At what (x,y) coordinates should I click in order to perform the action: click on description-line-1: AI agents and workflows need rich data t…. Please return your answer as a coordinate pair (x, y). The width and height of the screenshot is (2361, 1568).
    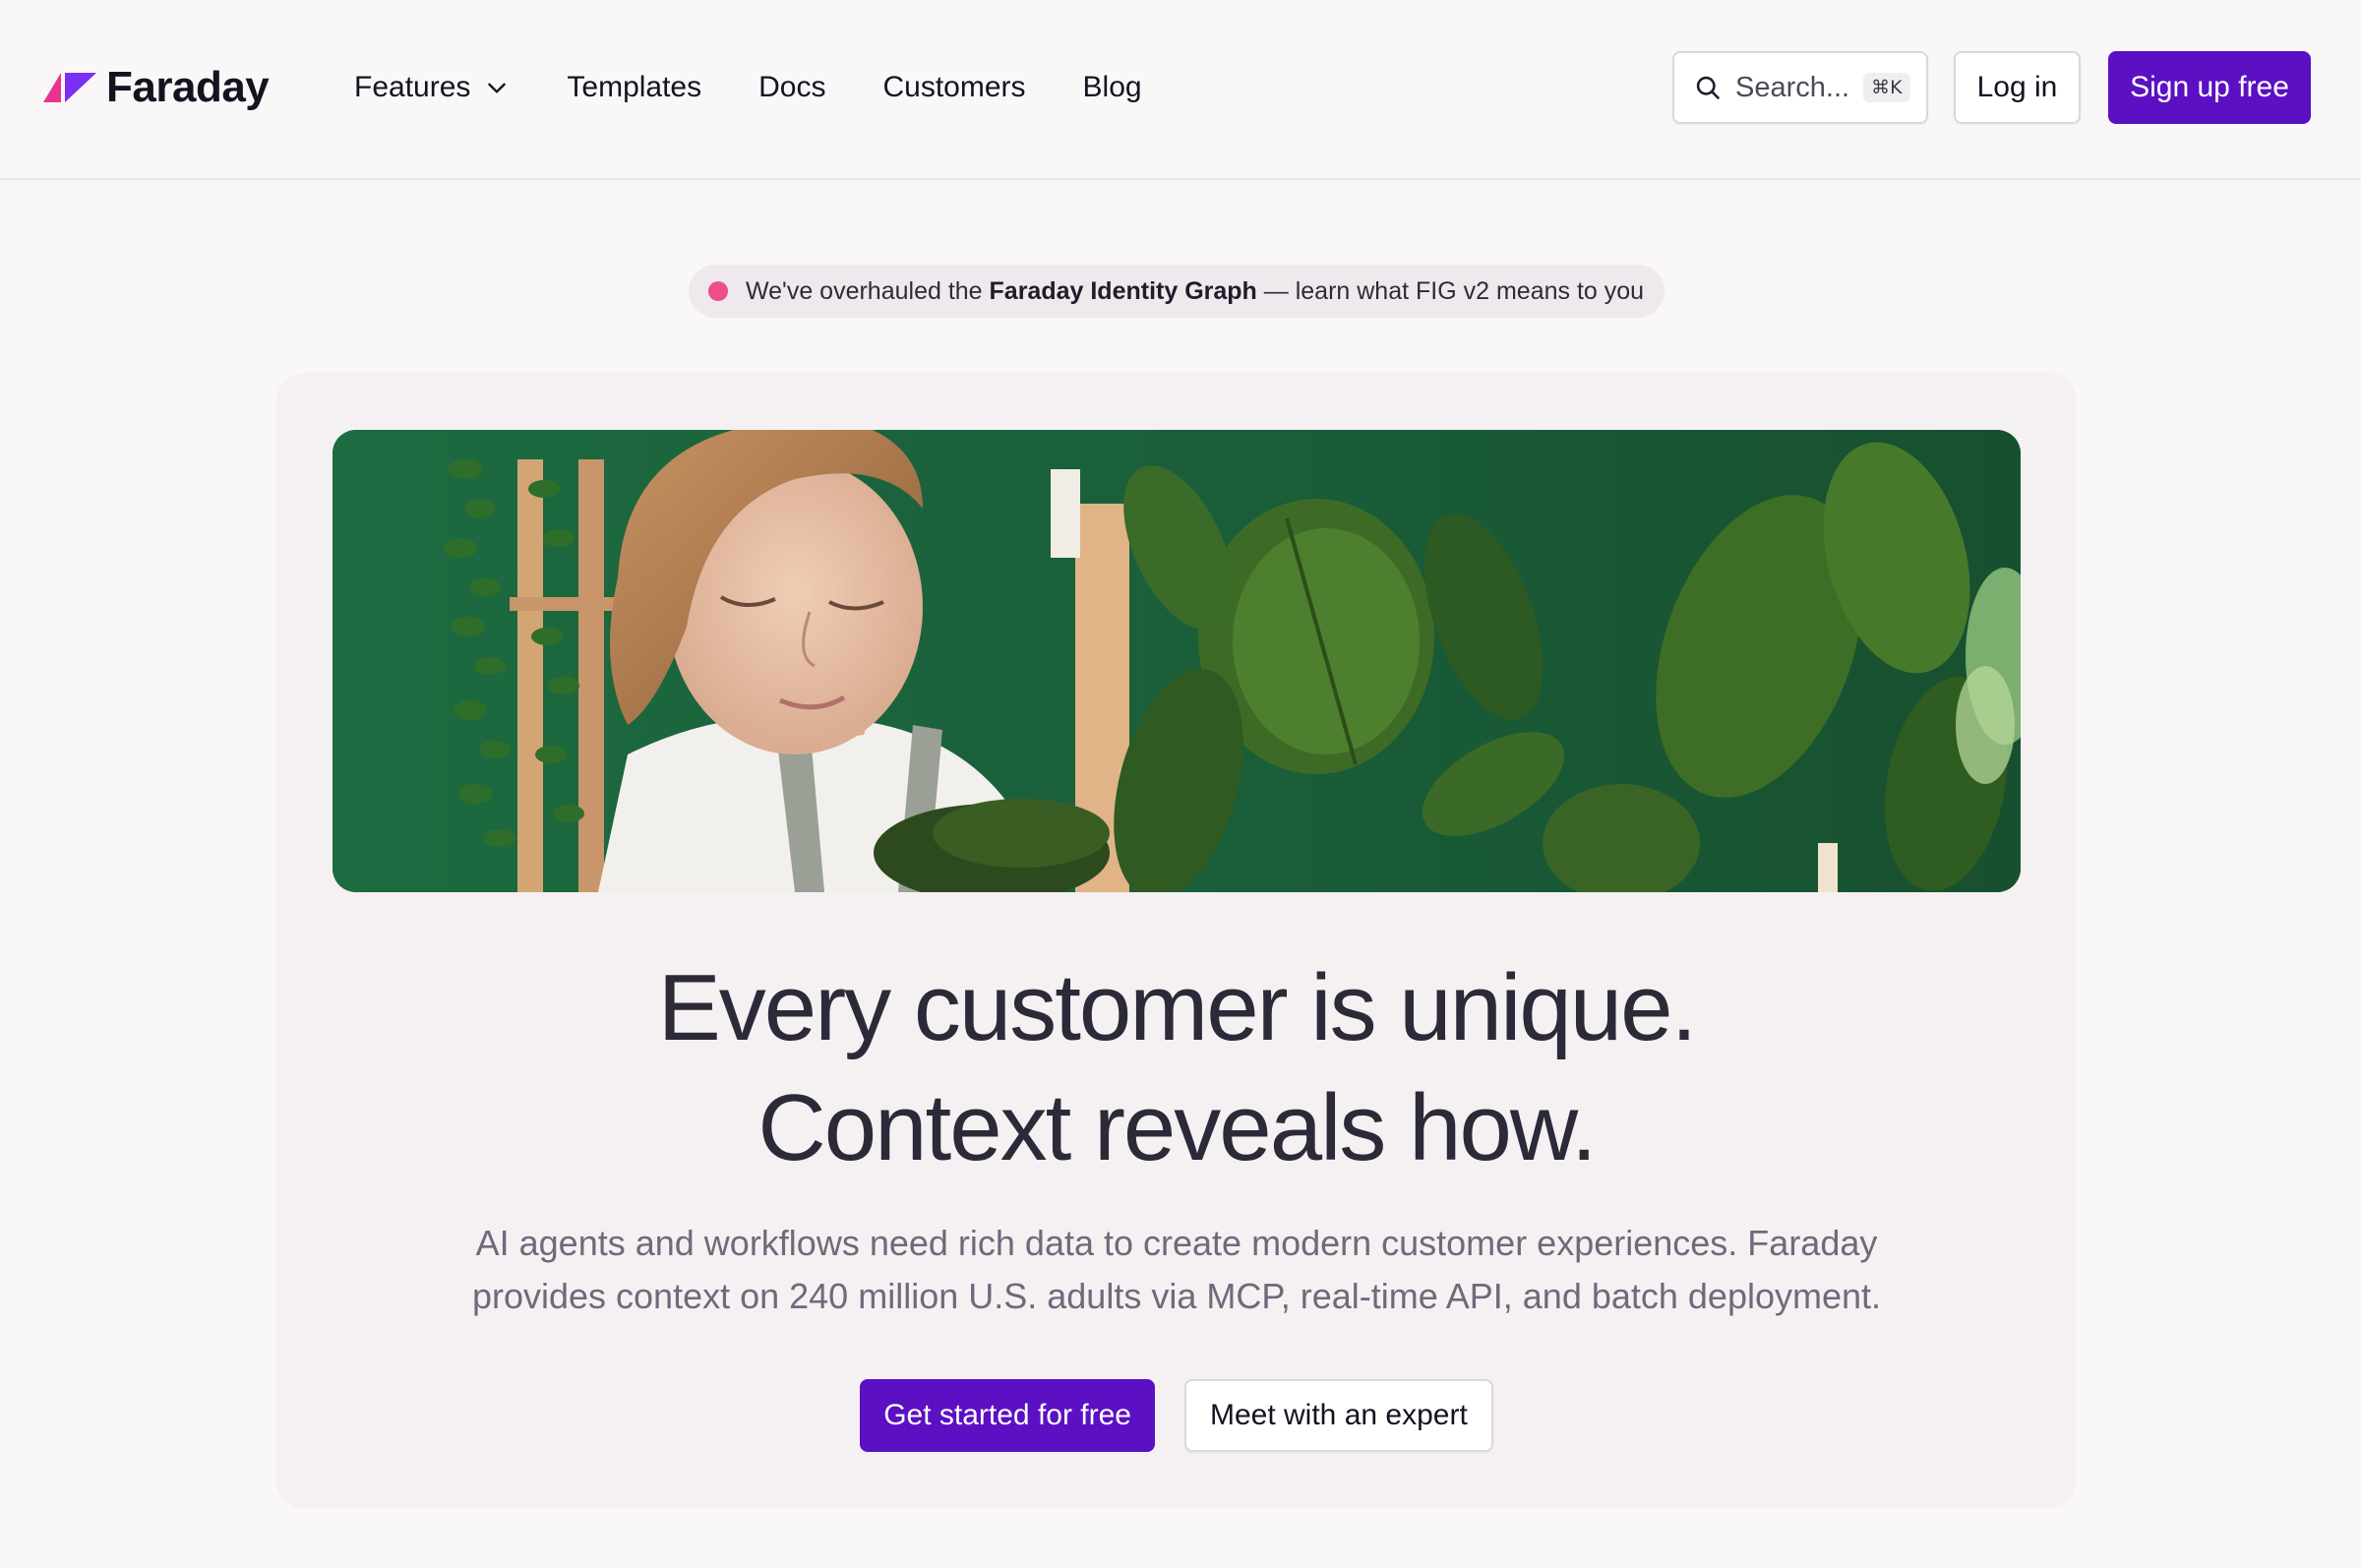
    Looking at the image, I should click on (1176, 1243).